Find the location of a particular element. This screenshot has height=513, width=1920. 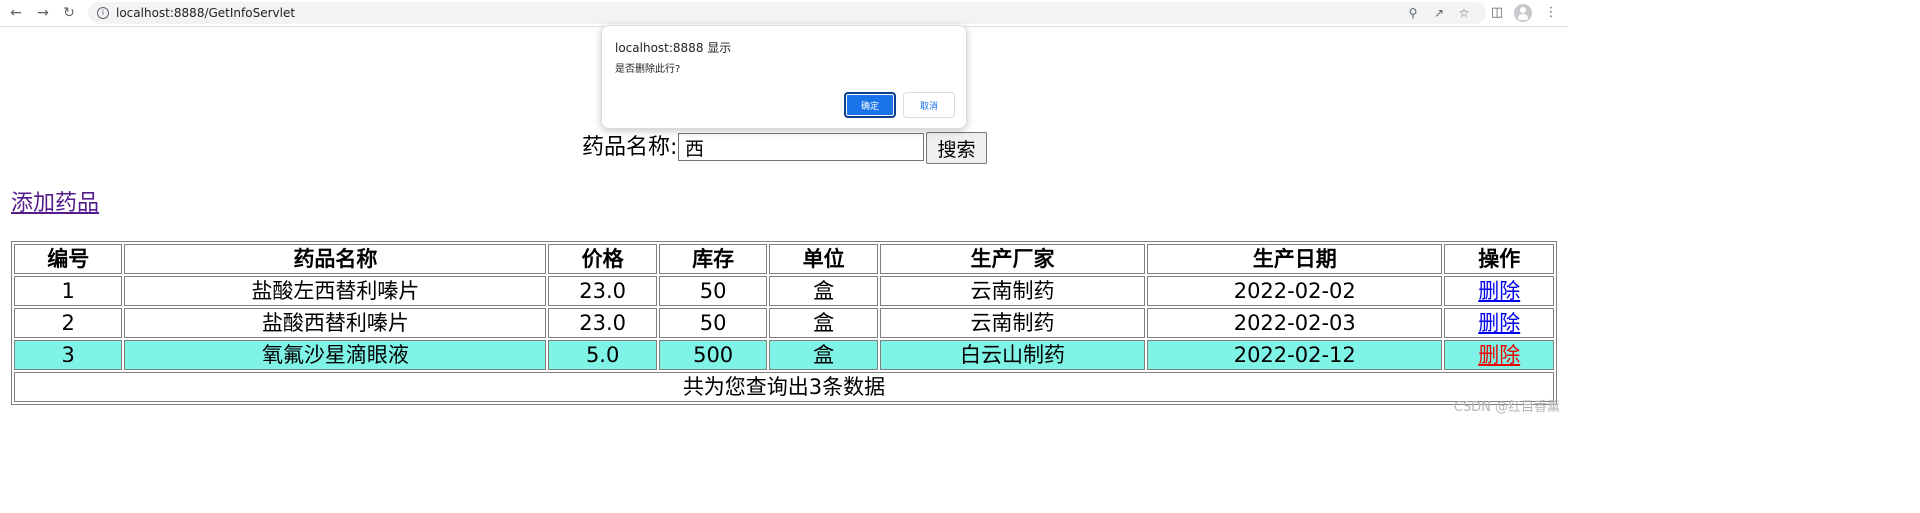

side-panel-icon: ◫ is located at coordinates (1497, 13).